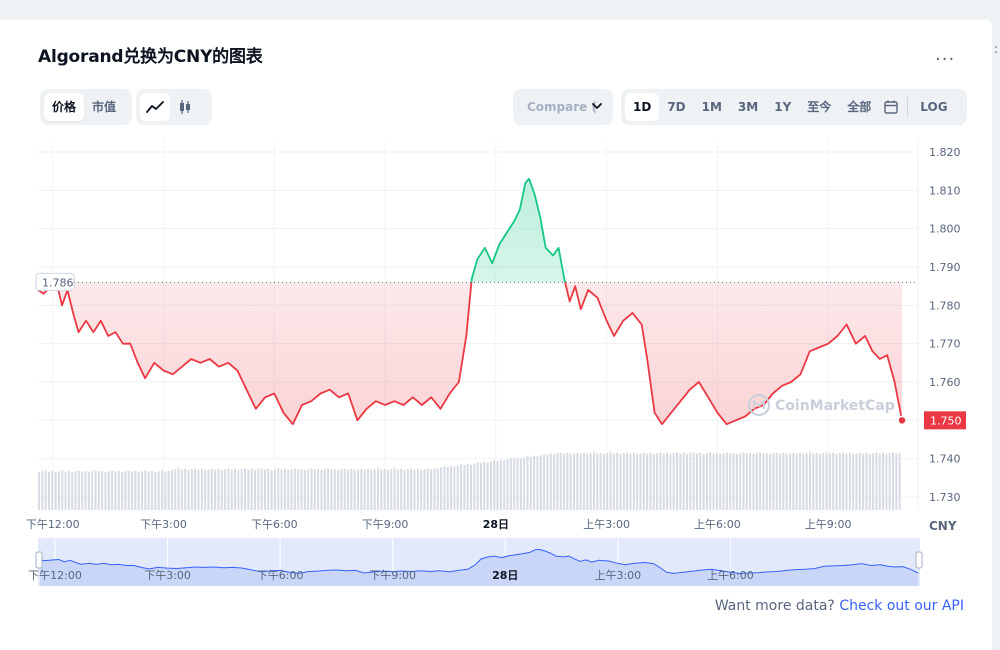  What do you see at coordinates (385, 524) in the screenshot?
I see `x-tick-label: 下午9:00` at bounding box center [385, 524].